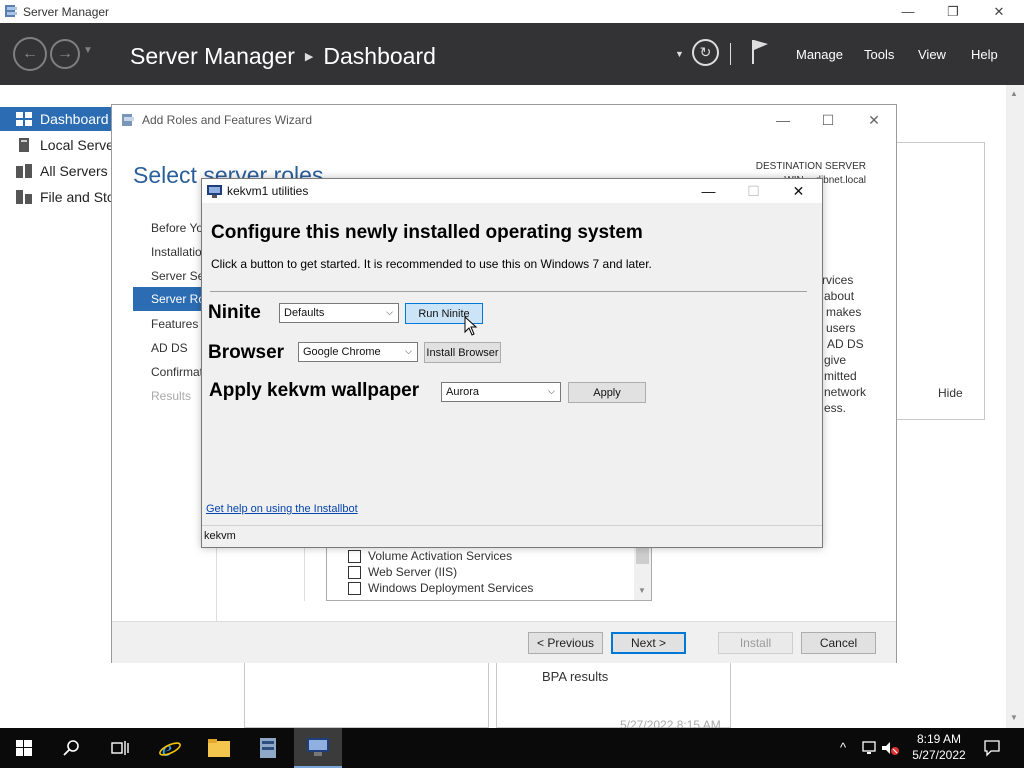 The height and width of the screenshot is (768, 1024). What do you see at coordinates (30, 54) in the screenshot?
I see `back-button: ←` at bounding box center [30, 54].